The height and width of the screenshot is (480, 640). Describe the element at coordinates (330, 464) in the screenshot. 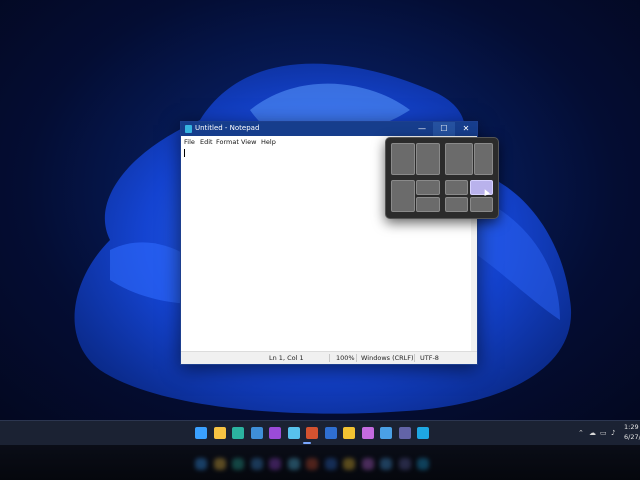

I see `msdn-reflection` at that location.